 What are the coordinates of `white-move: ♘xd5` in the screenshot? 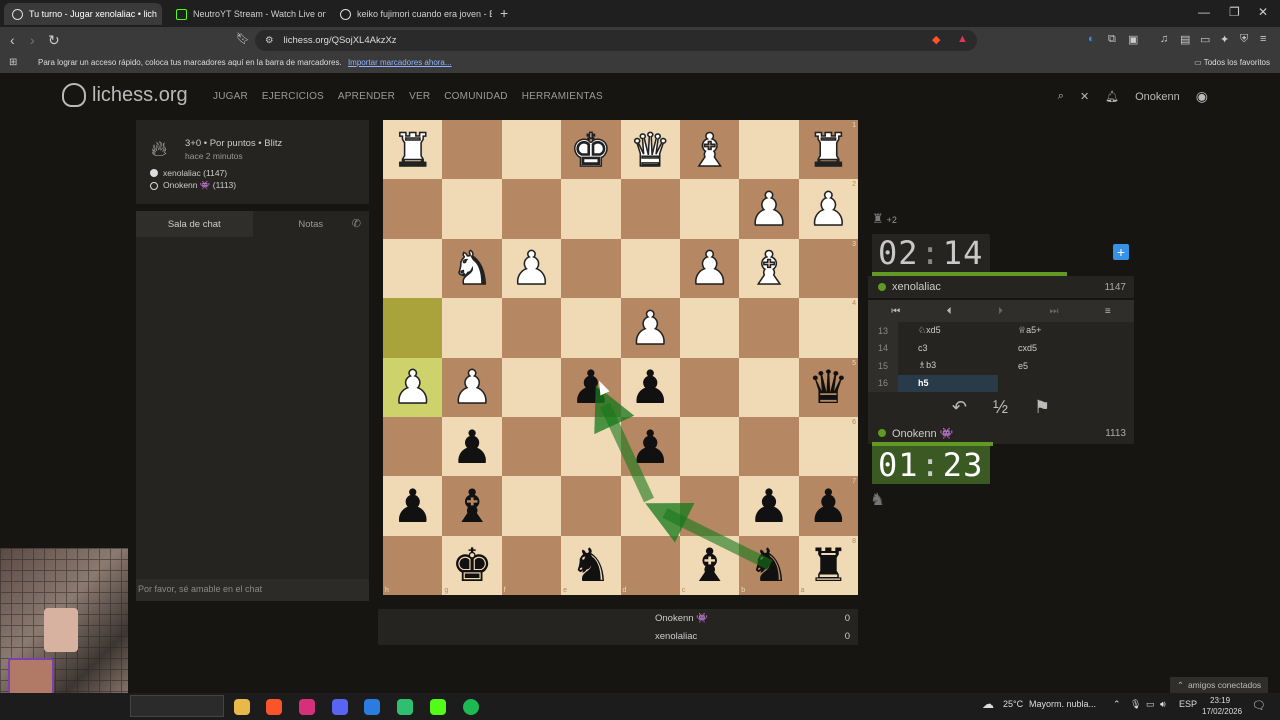 It's located at (948, 331).